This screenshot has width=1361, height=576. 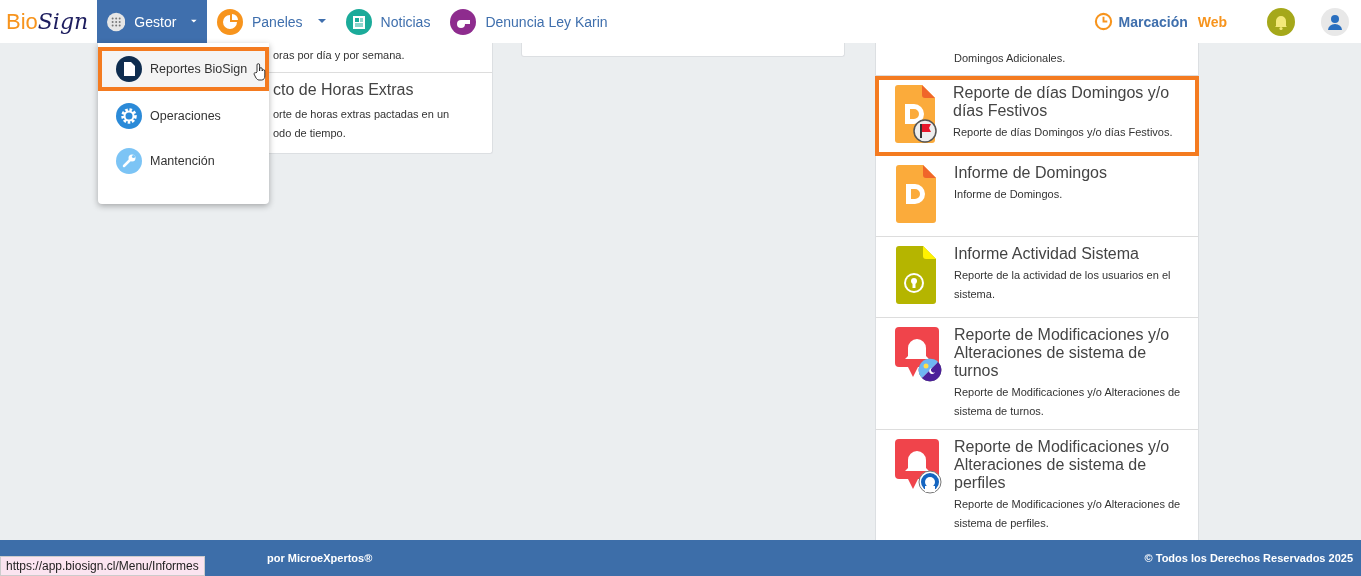 I want to click on clock-icon, so click(x=1103, y=21).